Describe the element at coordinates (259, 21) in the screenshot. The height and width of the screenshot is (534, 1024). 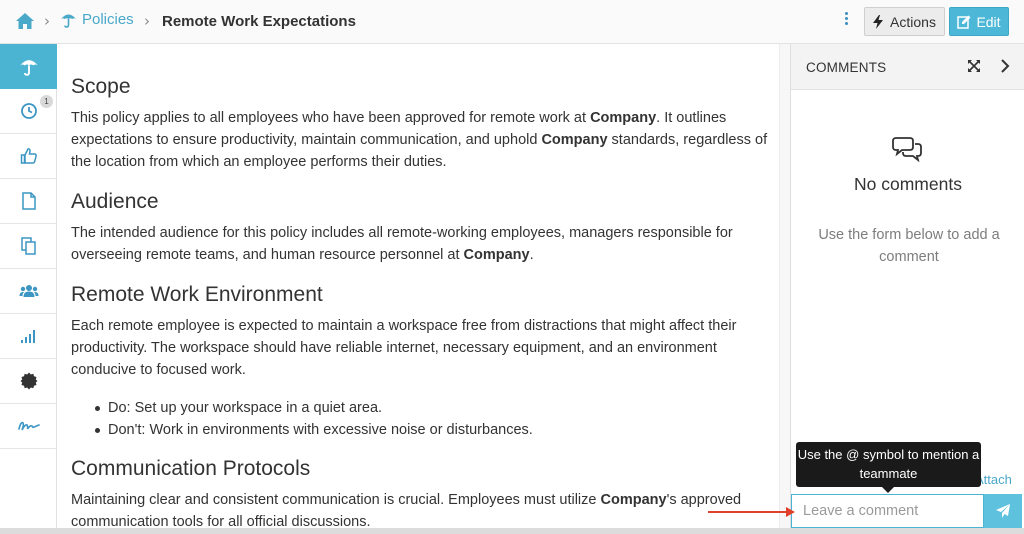
I see `page-title: Remote Work Expectations` at that location.